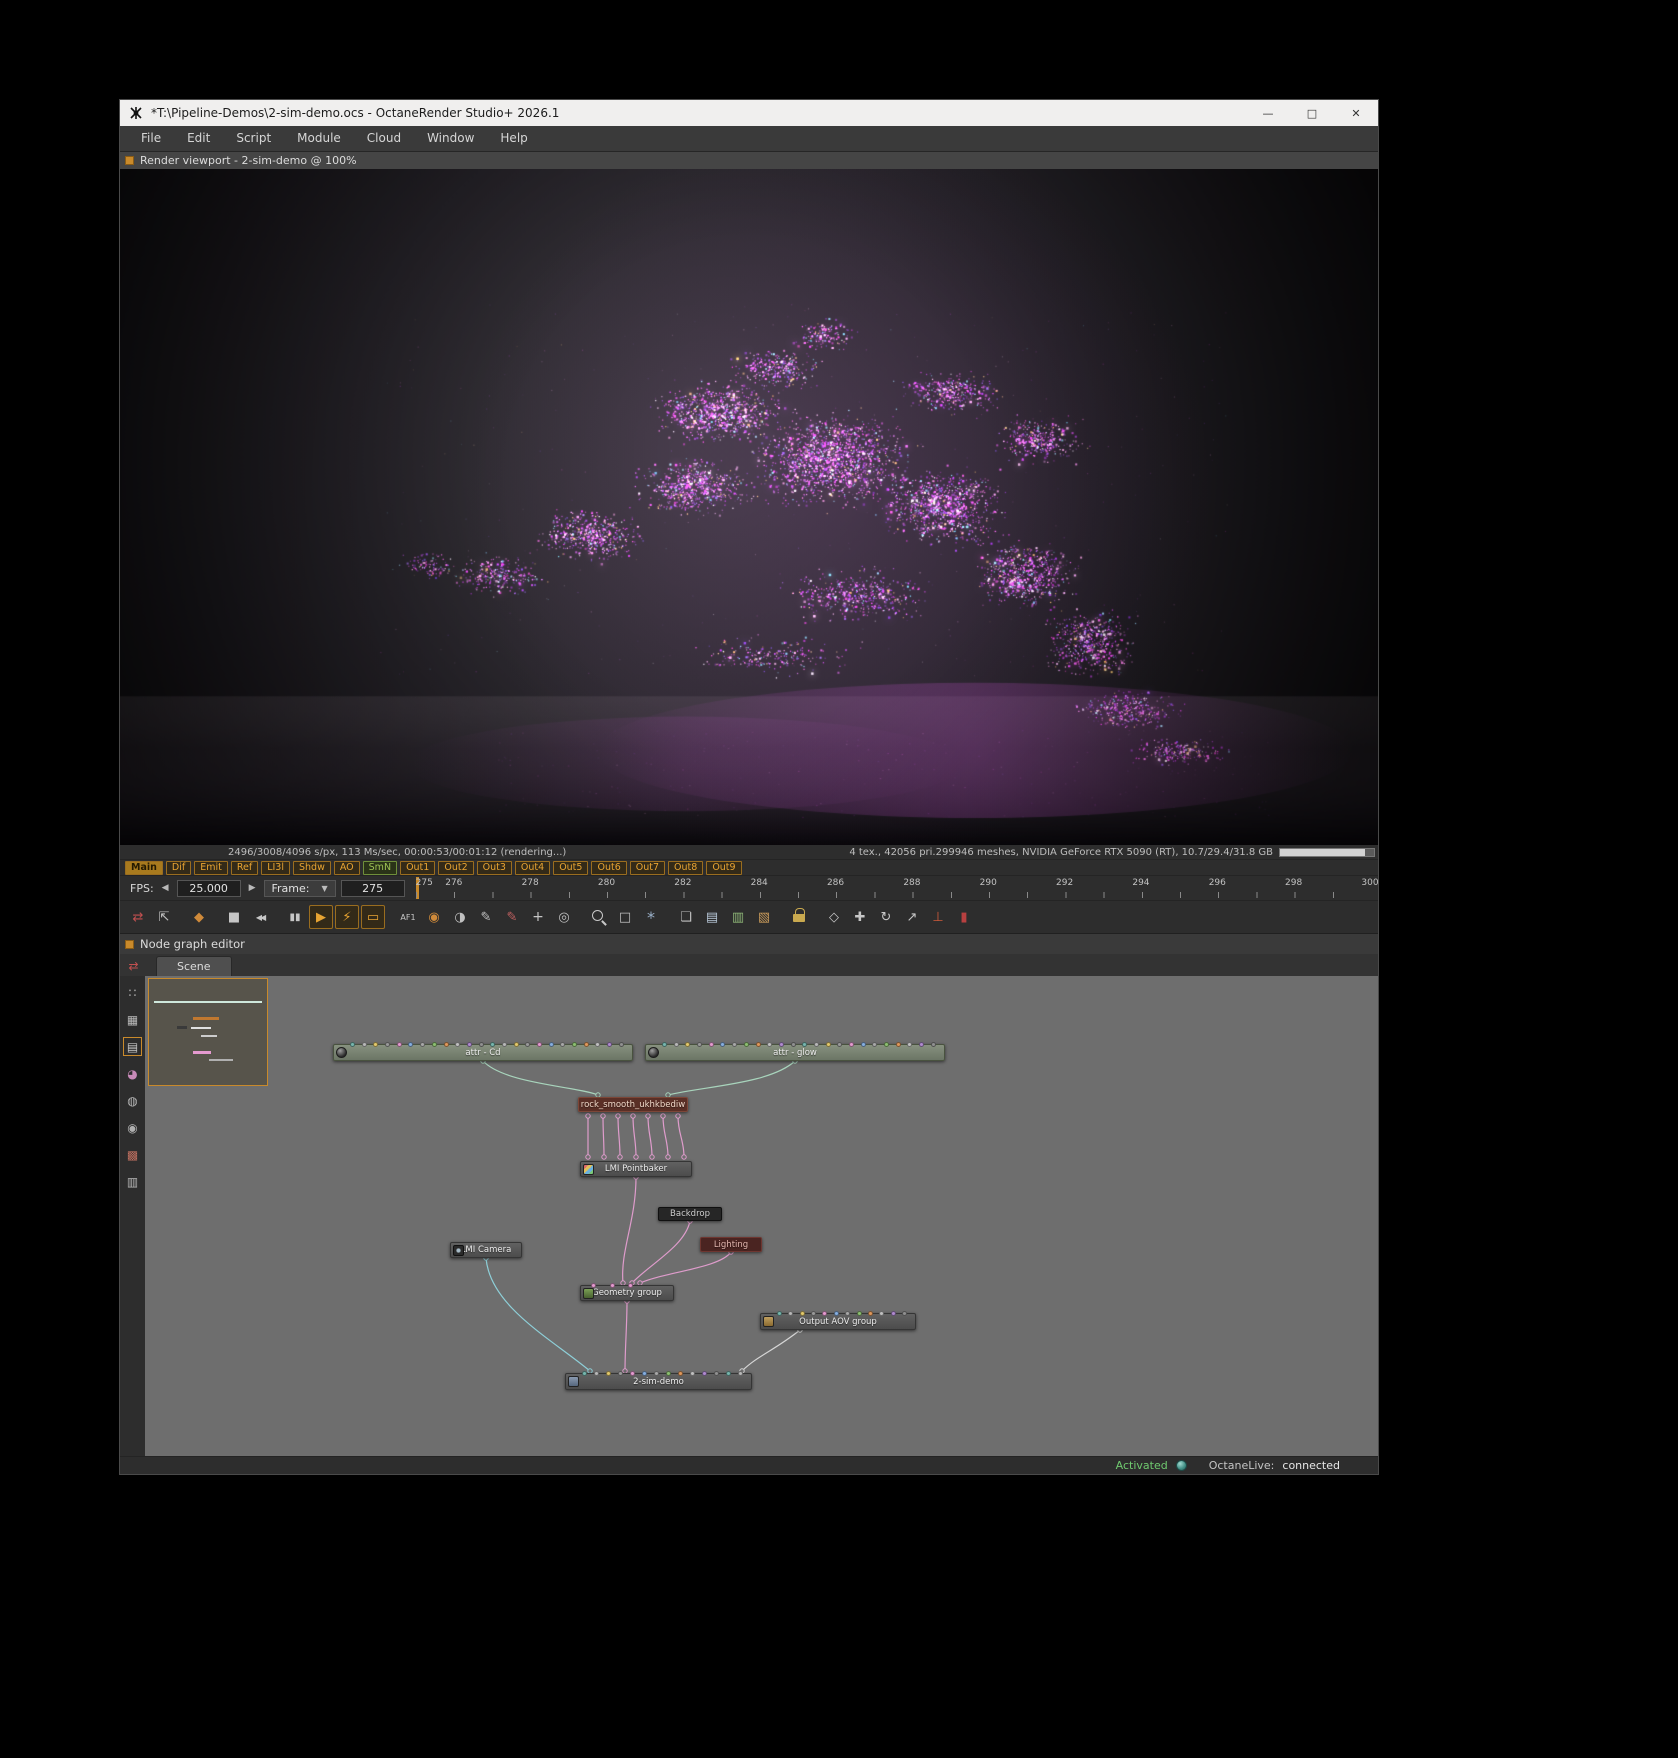 This screenshot has width=1678, height=1758. I want to click on pass-out6: Out6, so click(609, 867).